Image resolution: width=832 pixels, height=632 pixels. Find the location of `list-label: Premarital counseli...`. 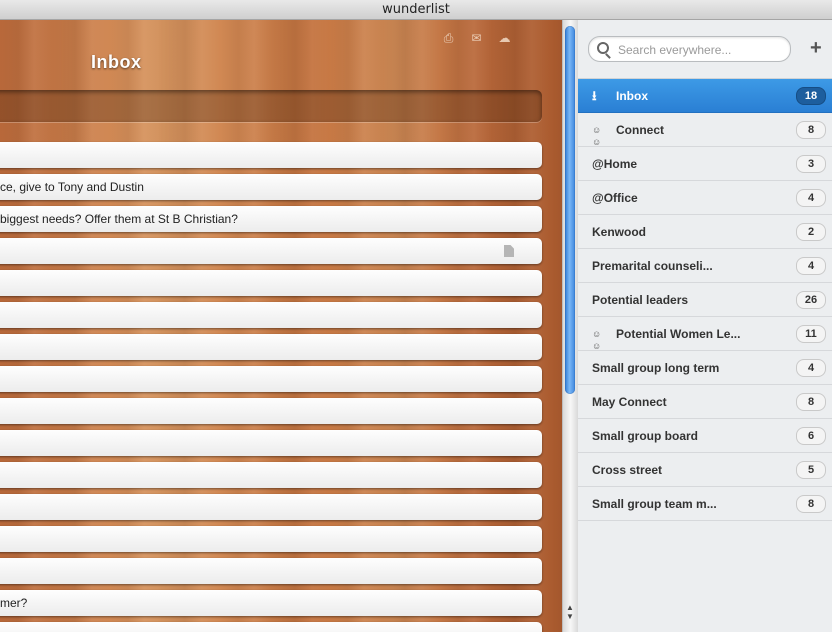

list-label: Premarital counseli... is located at coordinates (652, 266).